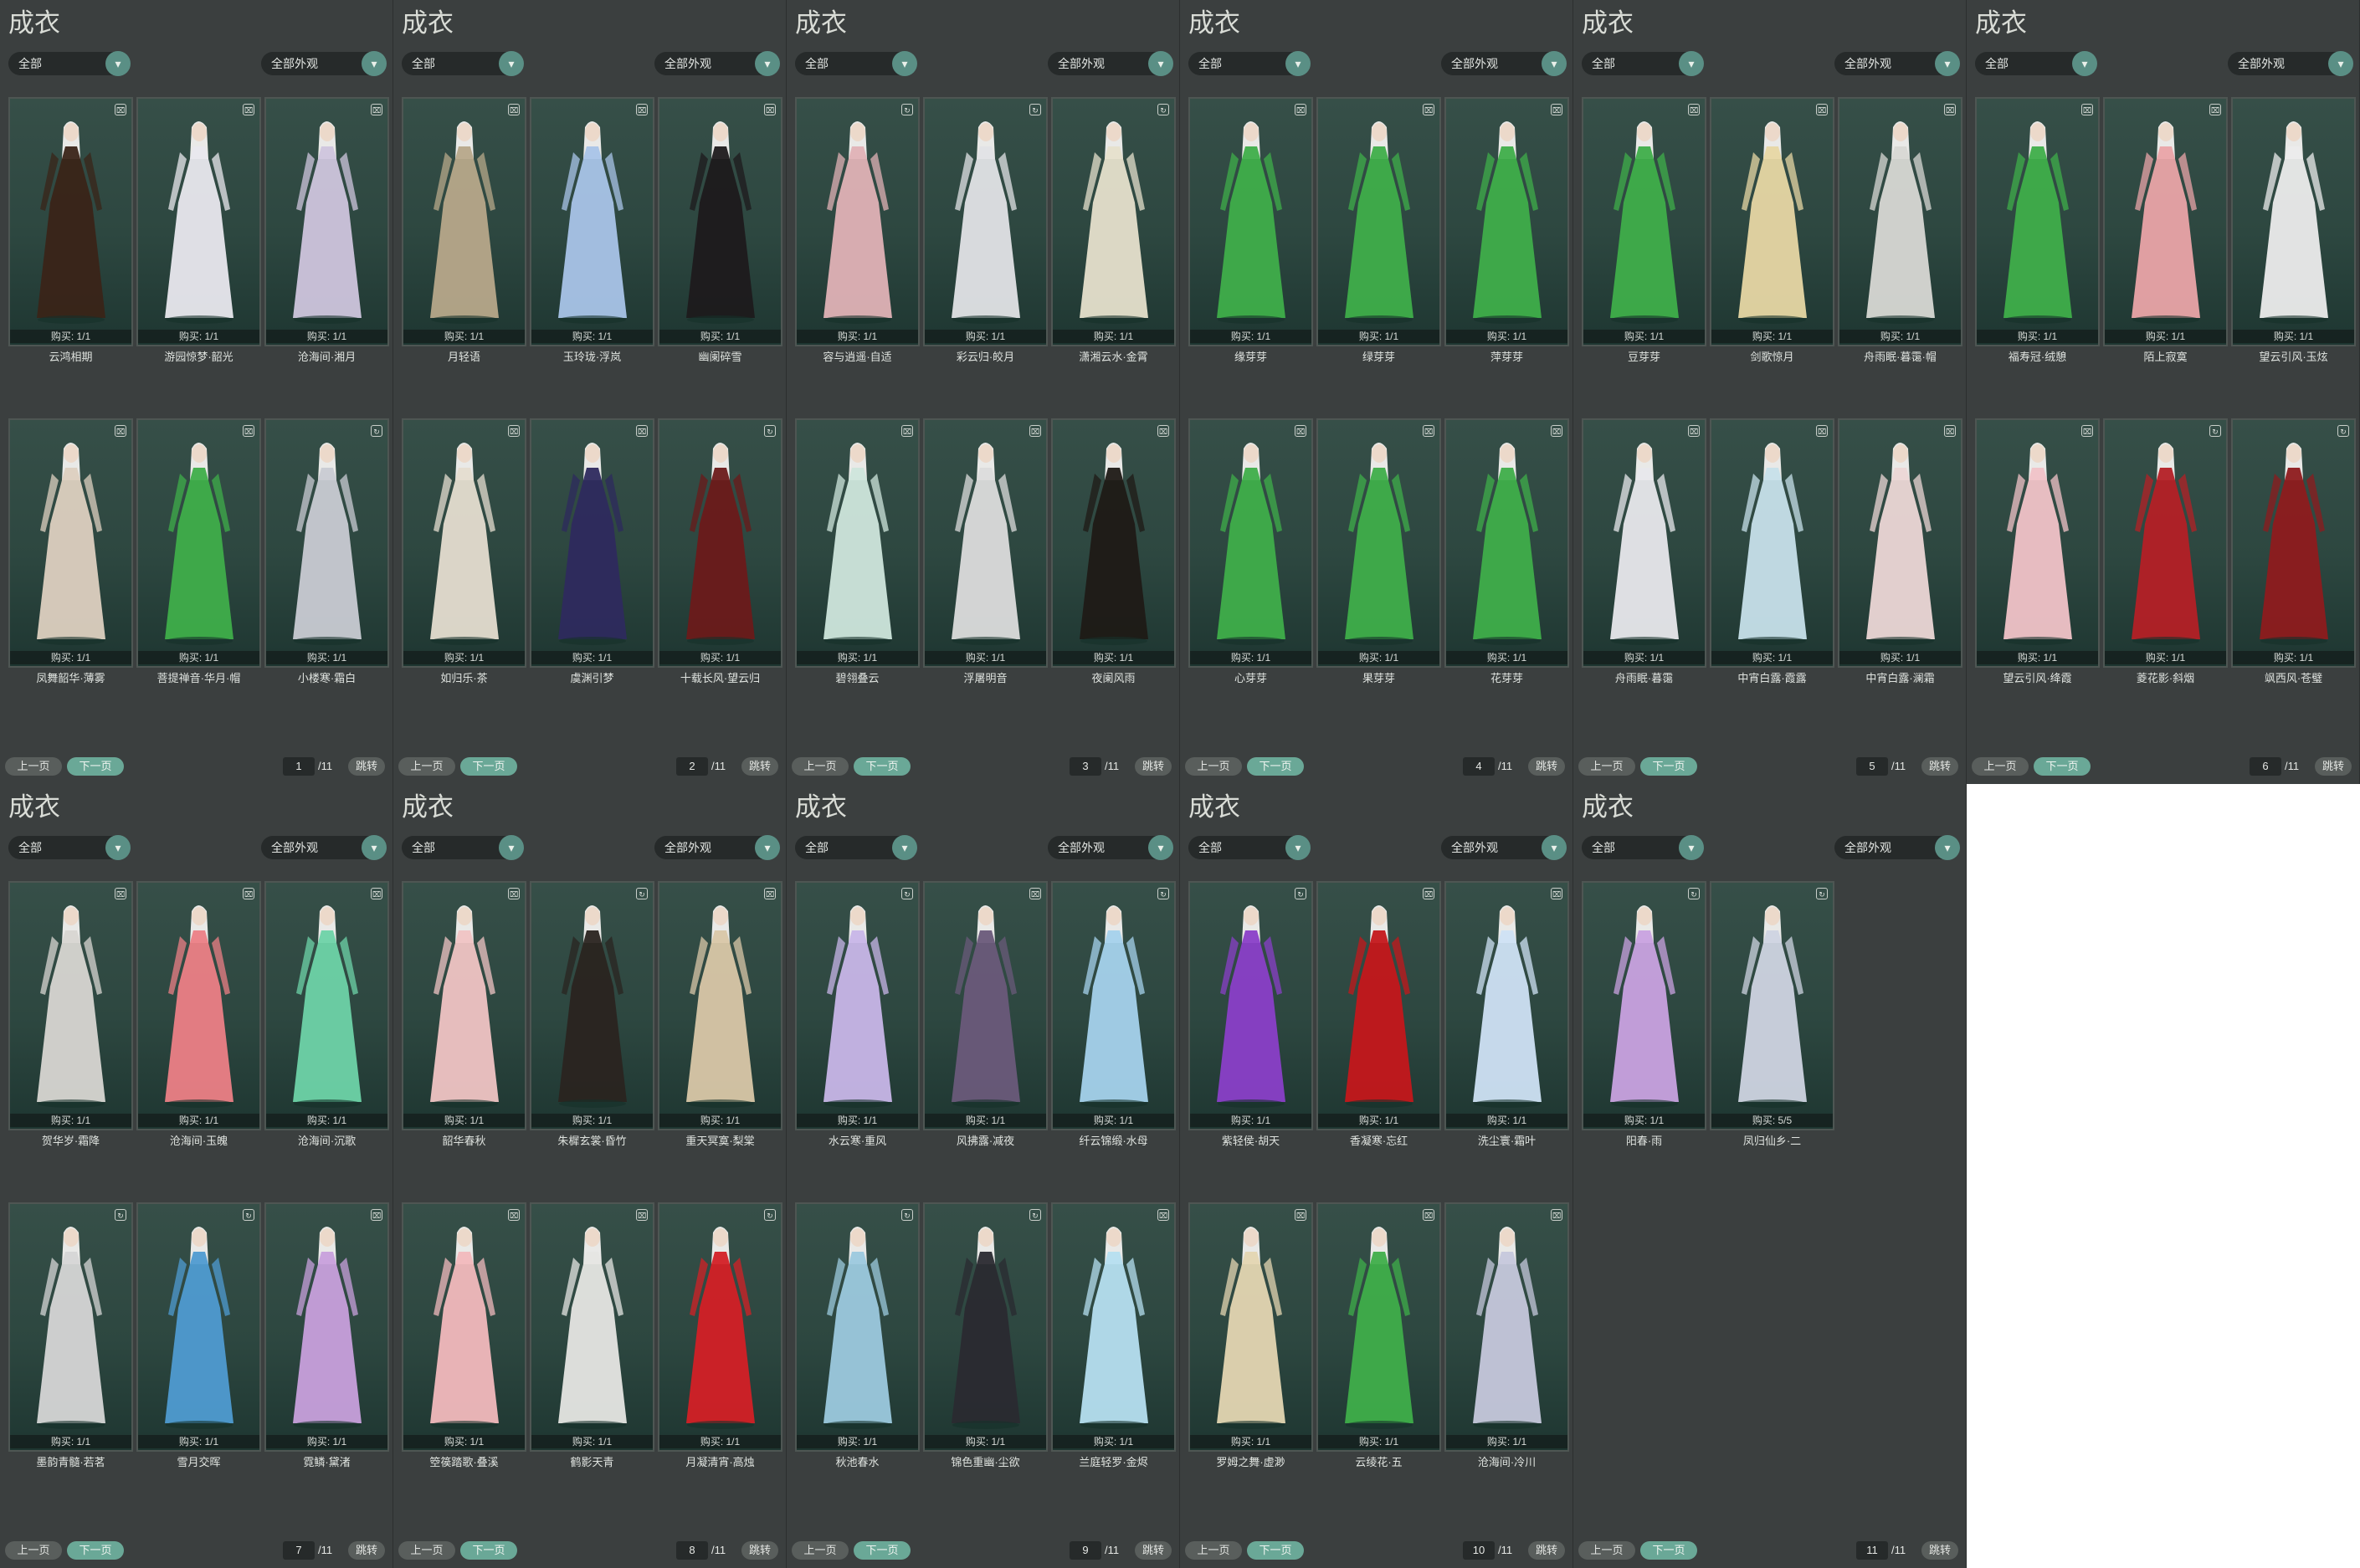  What do you see at coordinates (1872, 1551) in the screenshot?
I see `page-number-input: 11` at bounding box center [1872, 1551].